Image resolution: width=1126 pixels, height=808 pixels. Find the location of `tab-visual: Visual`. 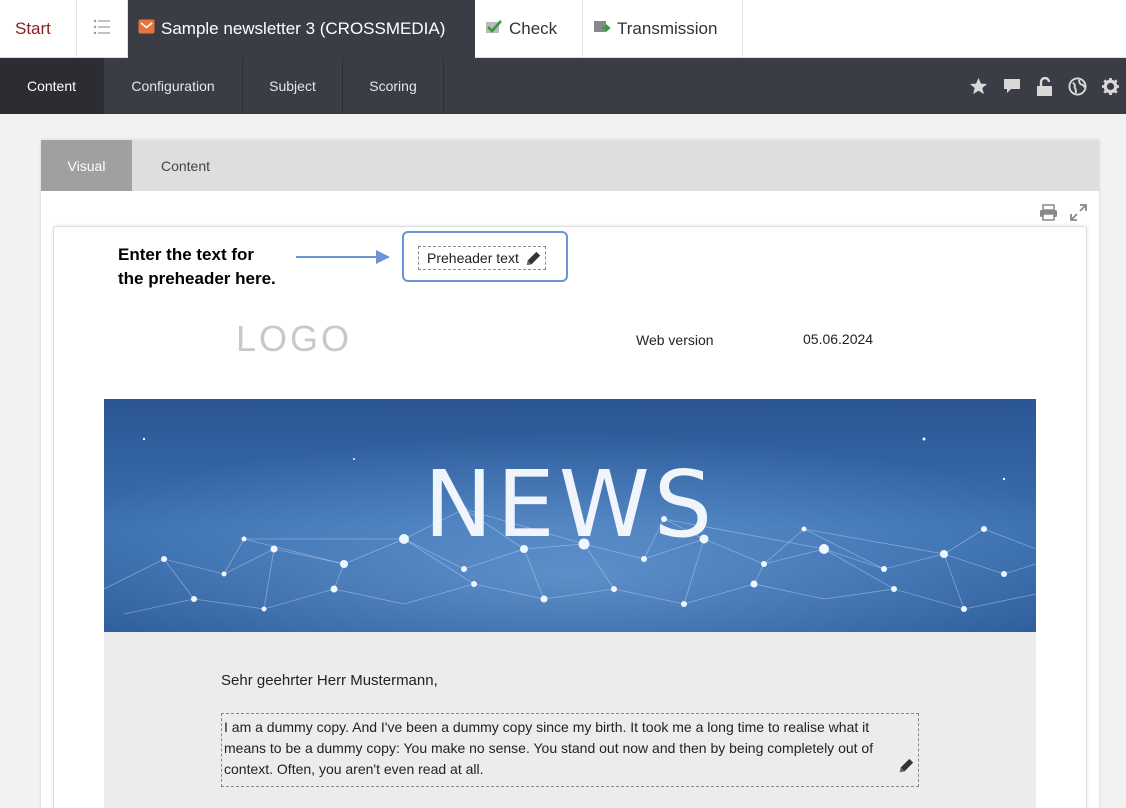

tab-visual: Visual is located at coordinates (86, 165).